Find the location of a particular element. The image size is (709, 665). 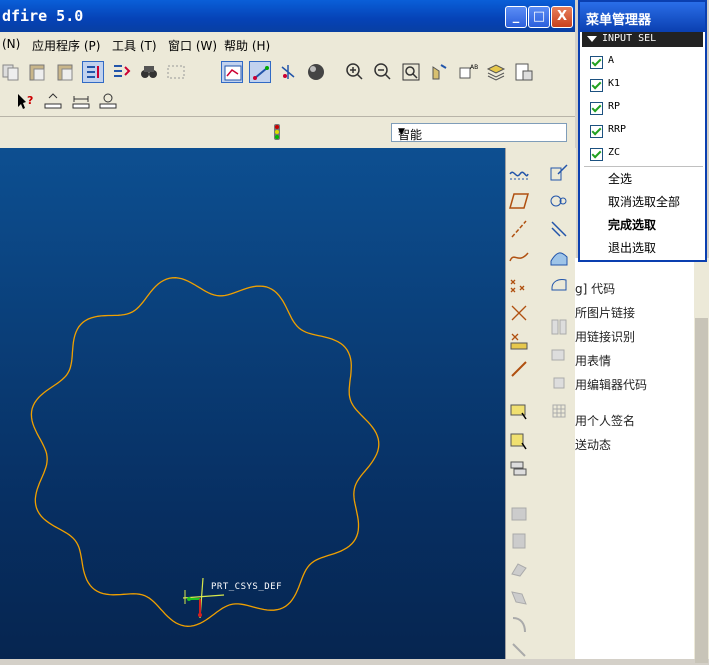

panel-link-signature: 用个人签名 is located at coordinates (605, 420).